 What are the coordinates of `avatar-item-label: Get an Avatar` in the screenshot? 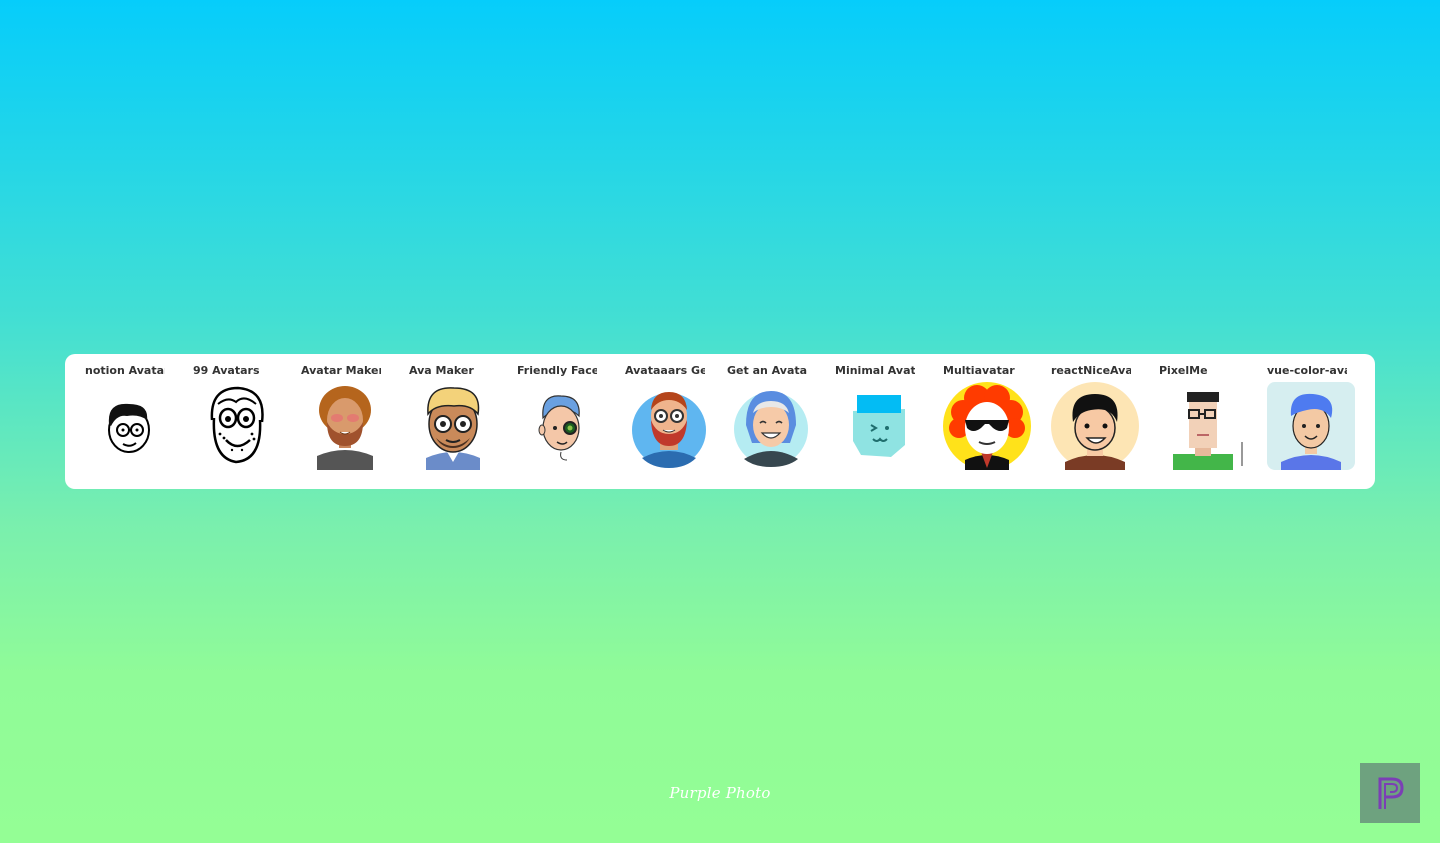 It's located at (767, 370).